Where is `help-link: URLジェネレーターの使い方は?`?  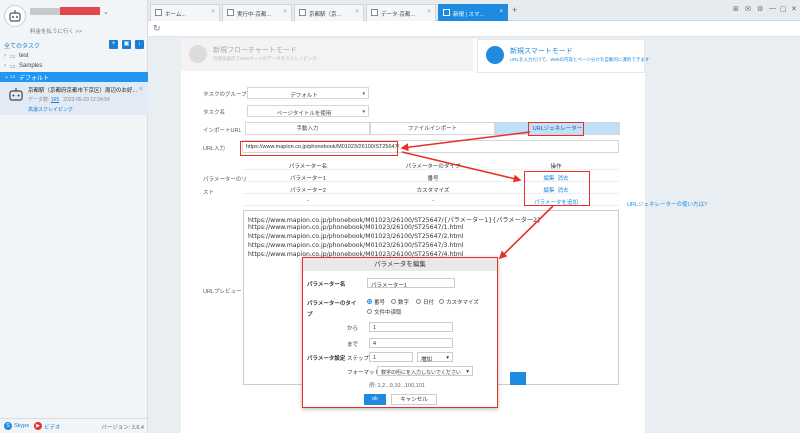
help-link: URLジェネレーターの使い方は? is located at coordinates (667, 204).